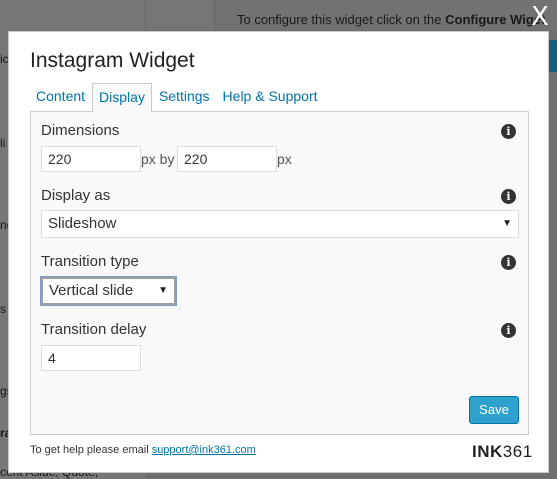  What do you see at coordinates (540, 17) in the screenshot?
I see `close-icon: X` at bounding box center [540, 17].